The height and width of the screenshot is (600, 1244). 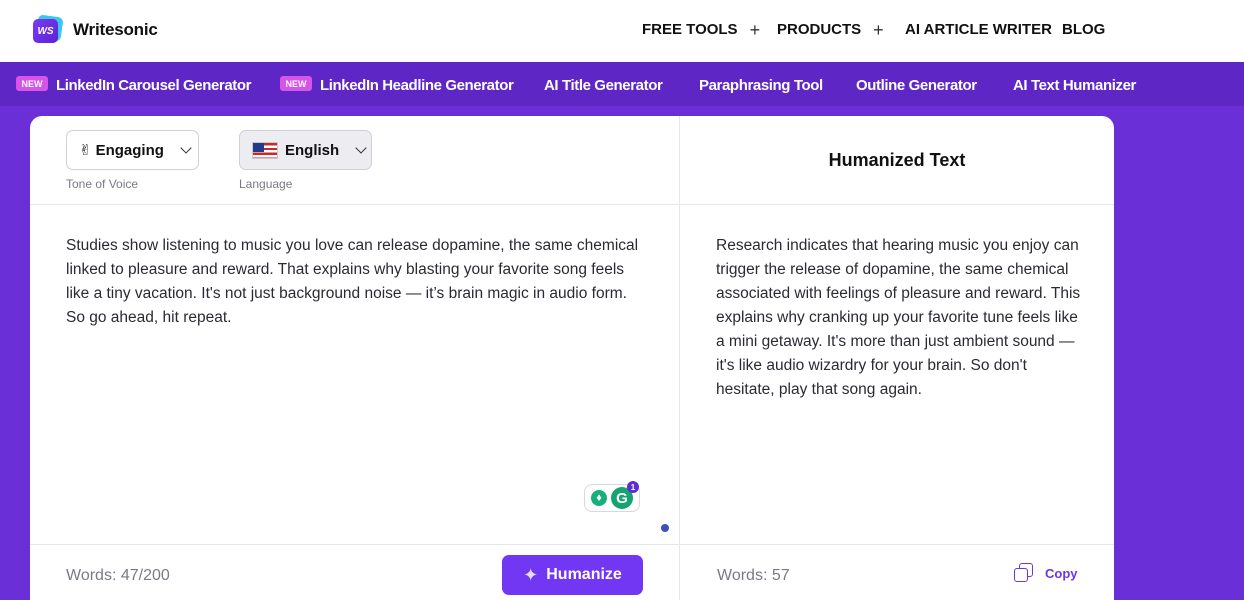 I want to click on grammarly-count-badge: 1, so click(x=633, y=487).